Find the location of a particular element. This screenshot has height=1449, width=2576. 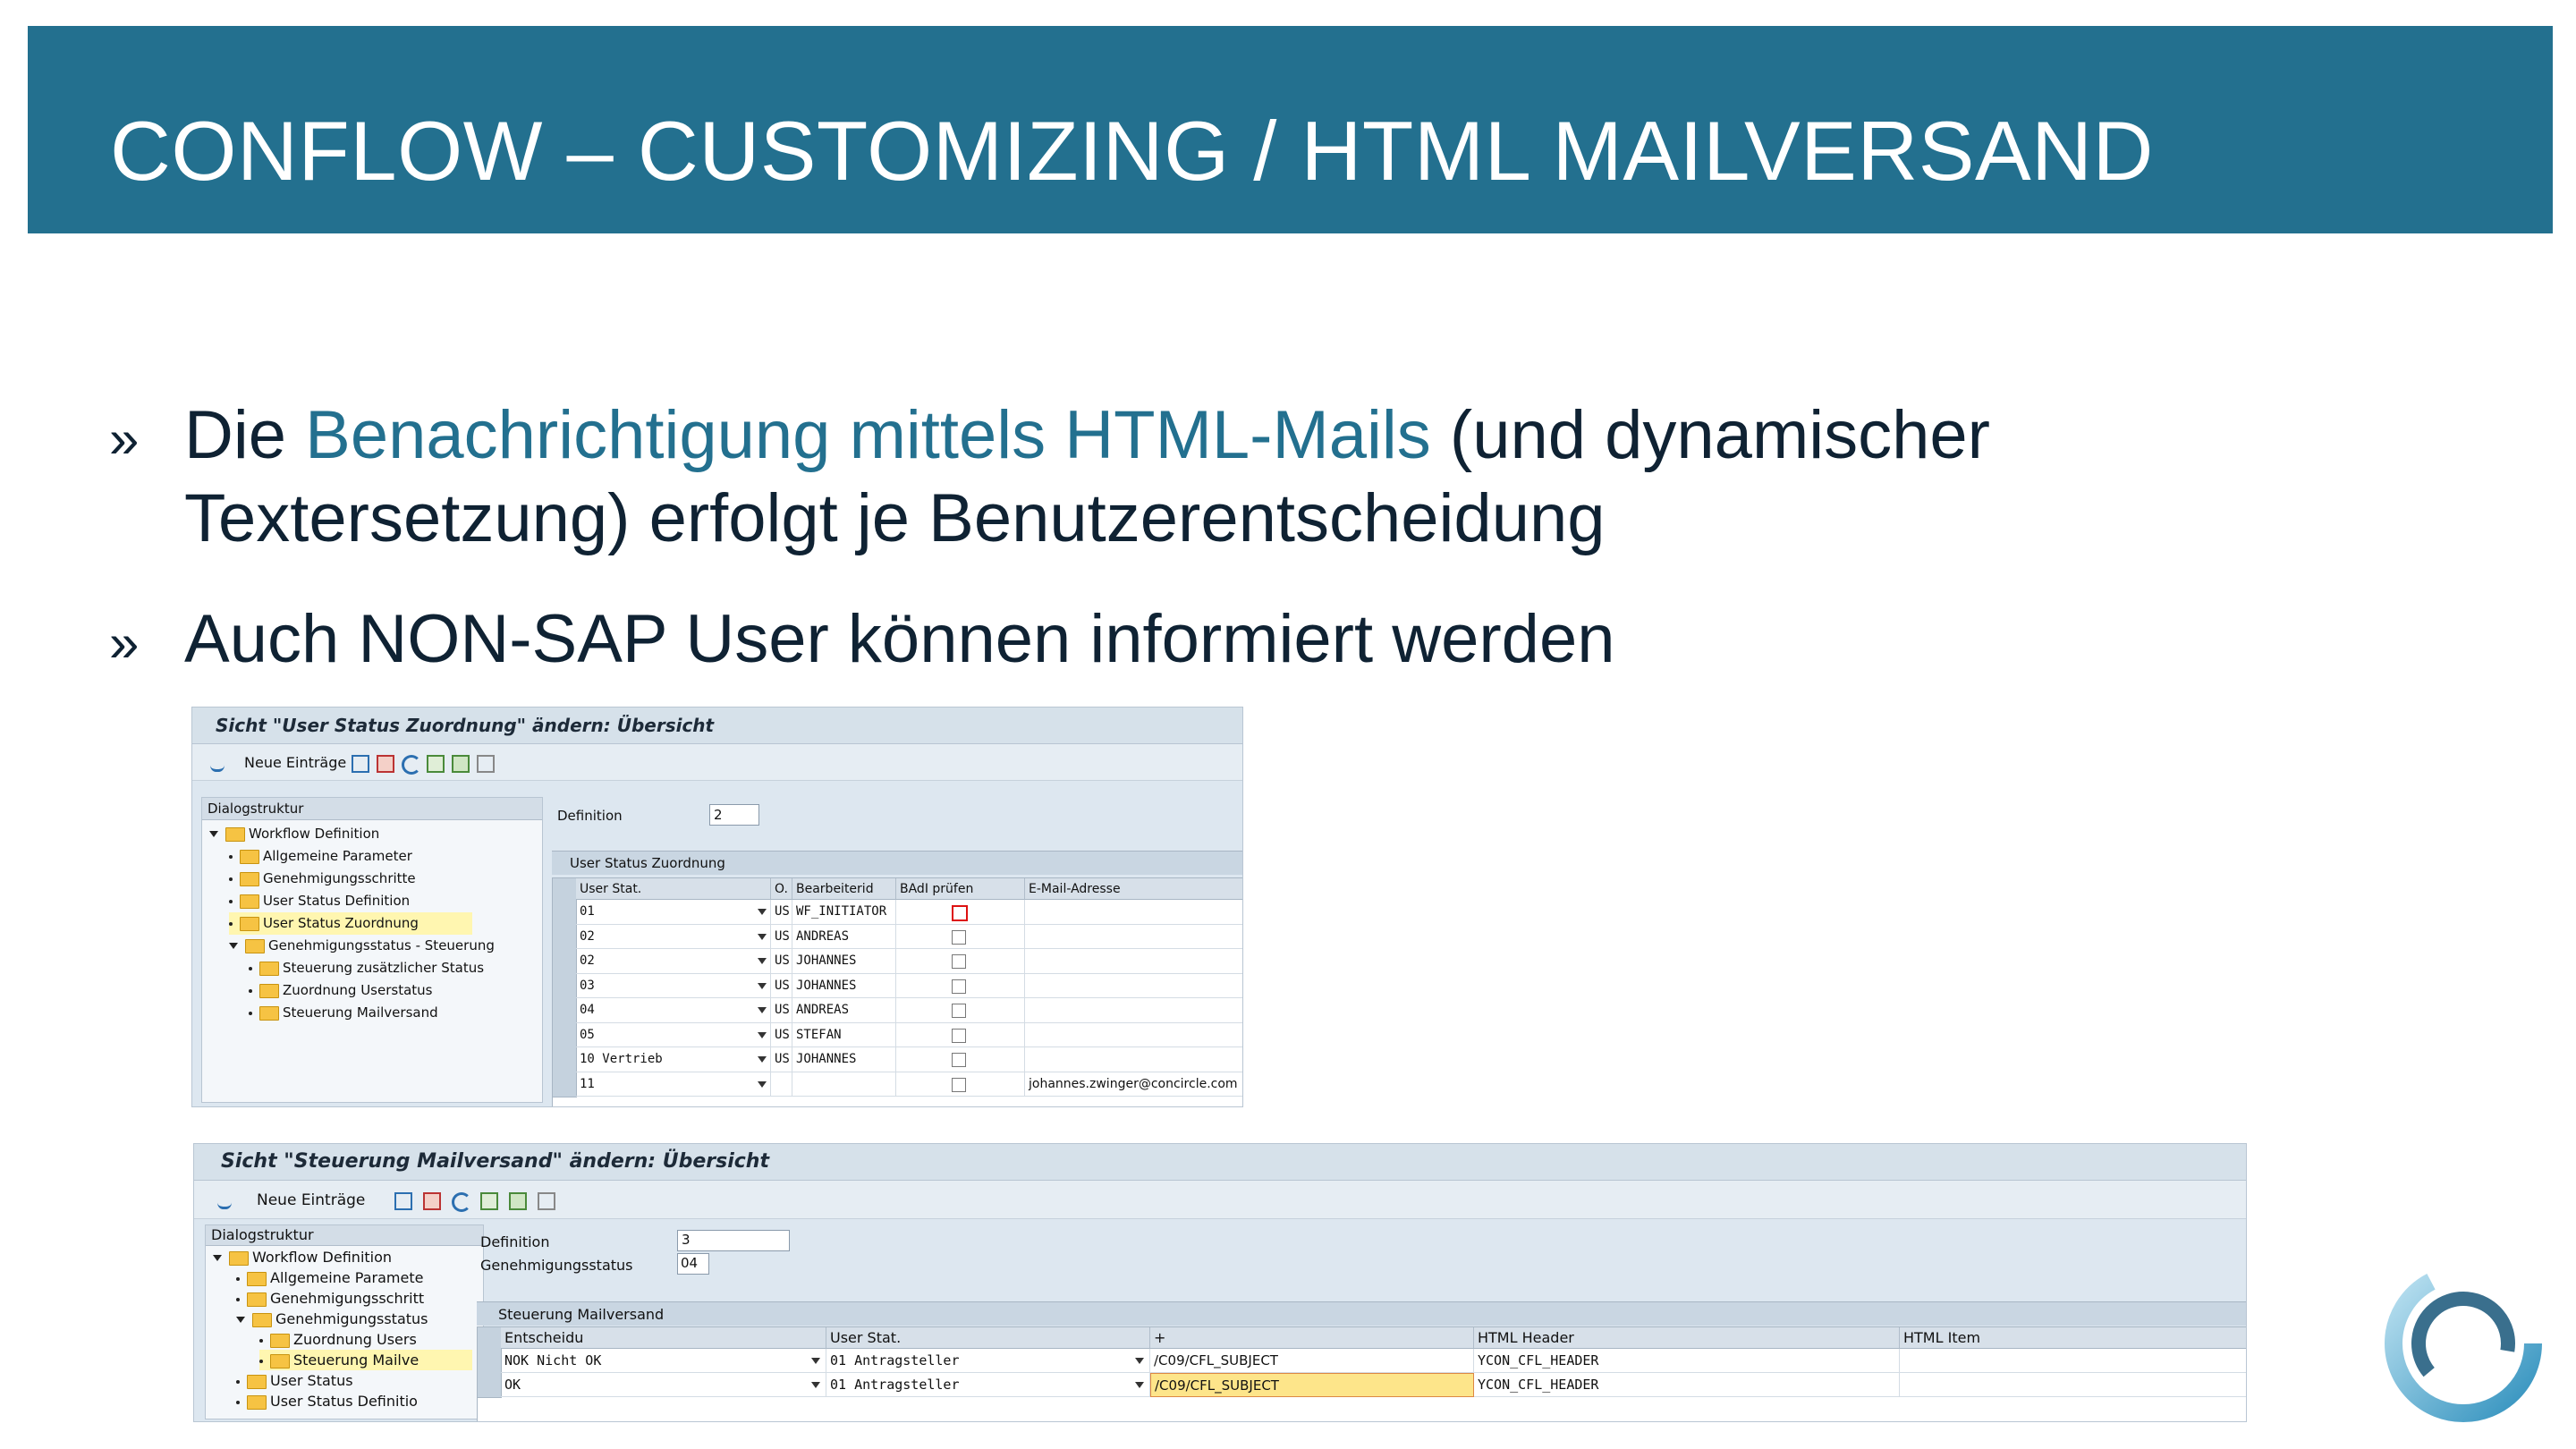

html-header-cell: YCON_CFL_HEADER is located at coordinates (1687, 1385).